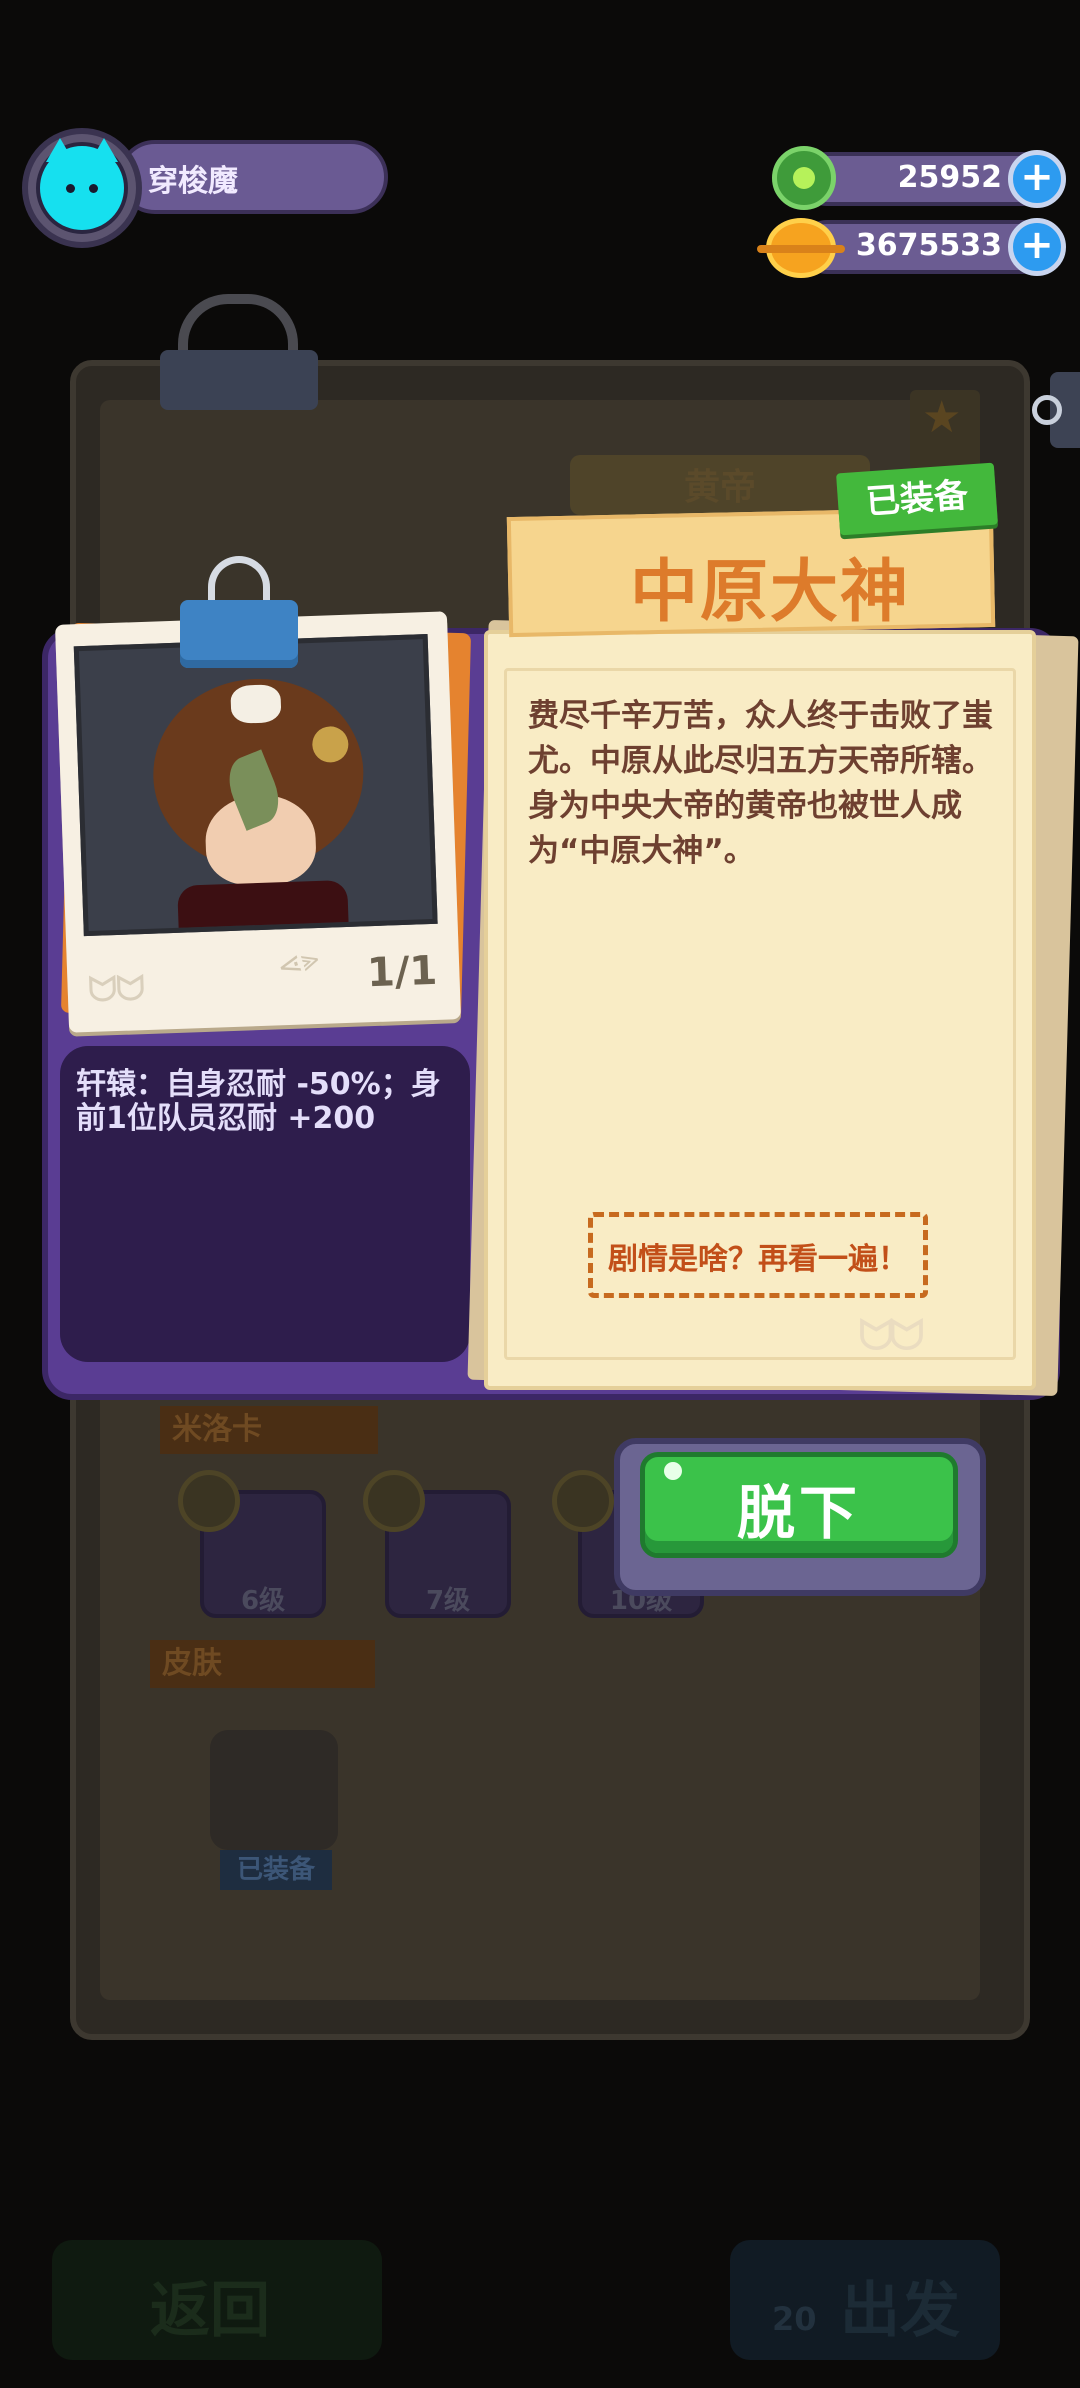  I want to click on add-coins-button: +, so click(1037, 247).